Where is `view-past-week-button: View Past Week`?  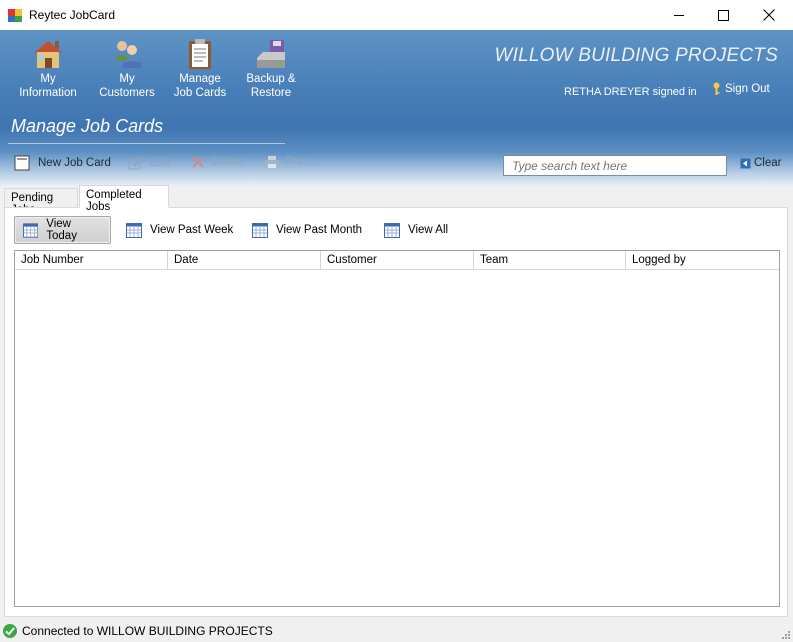 view-past-week-button: View Past Week is located at coordinates (179, 230).